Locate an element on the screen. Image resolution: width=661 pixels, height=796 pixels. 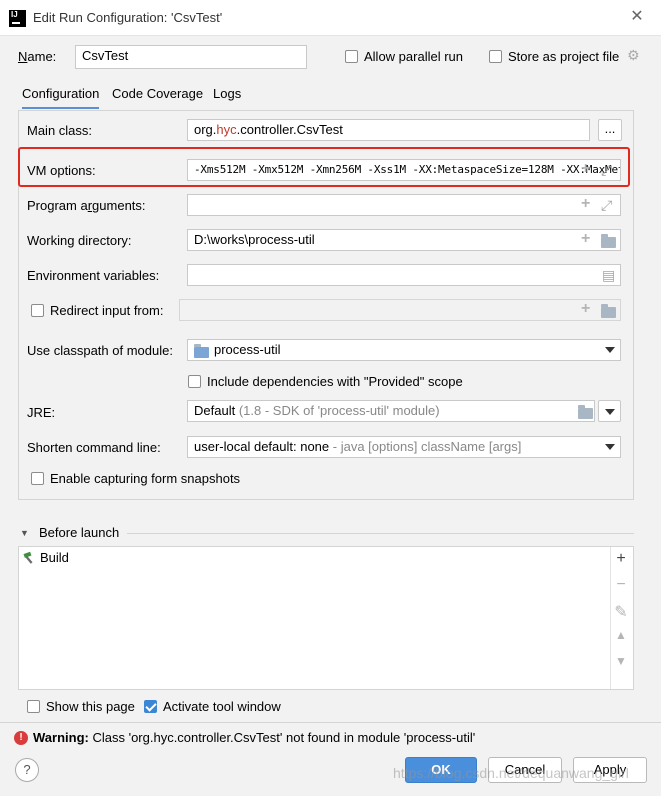
vm-options-expand-icon: ⤢ is located at coordinates (606, 170).